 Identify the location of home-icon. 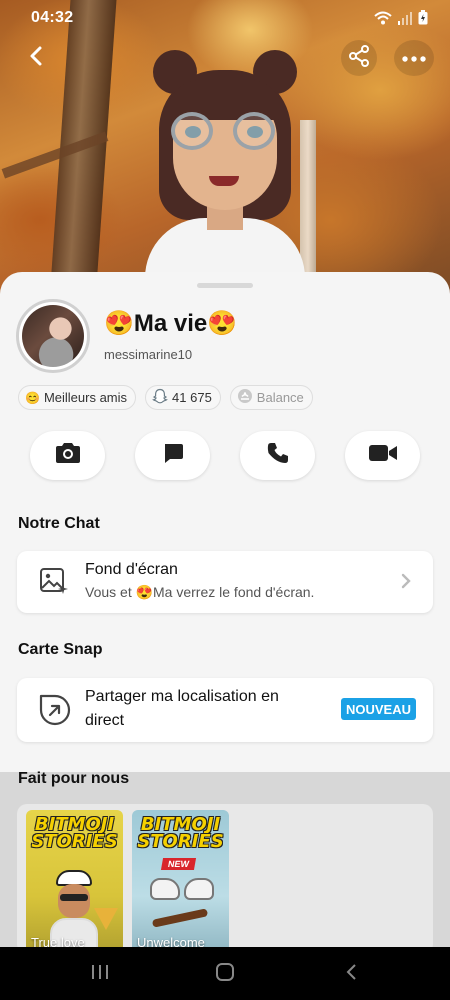
(225, 974).